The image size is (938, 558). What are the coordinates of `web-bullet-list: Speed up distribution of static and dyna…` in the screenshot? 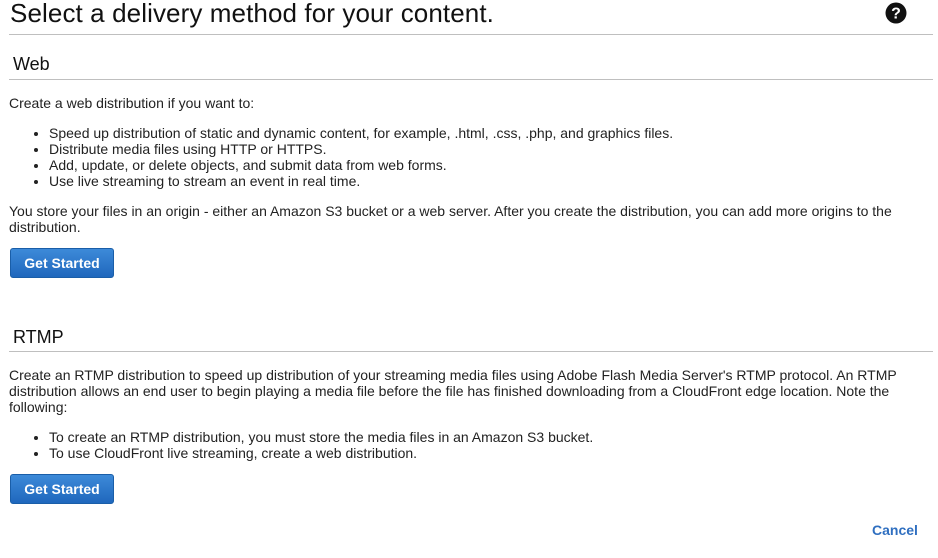 It's located at (341, 157).